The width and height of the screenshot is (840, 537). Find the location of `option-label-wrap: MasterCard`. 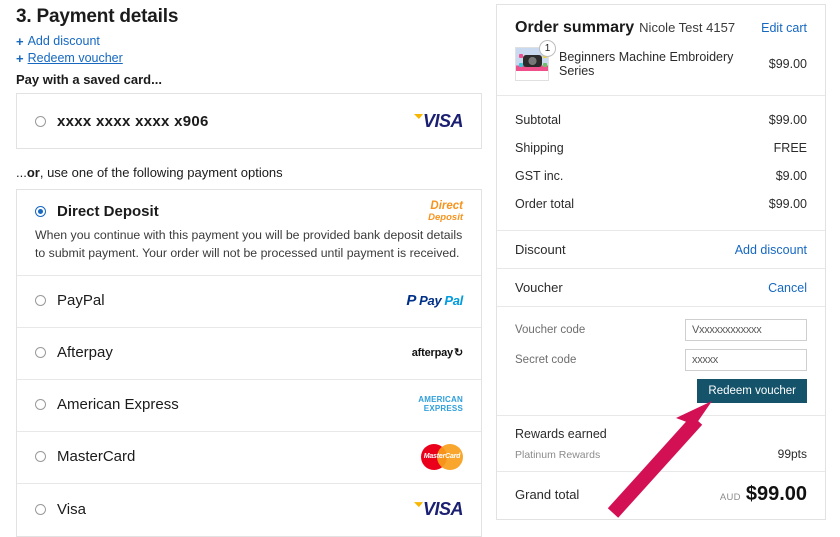

option-label-wrap: MasterCard is located at coordinates (85, 456).